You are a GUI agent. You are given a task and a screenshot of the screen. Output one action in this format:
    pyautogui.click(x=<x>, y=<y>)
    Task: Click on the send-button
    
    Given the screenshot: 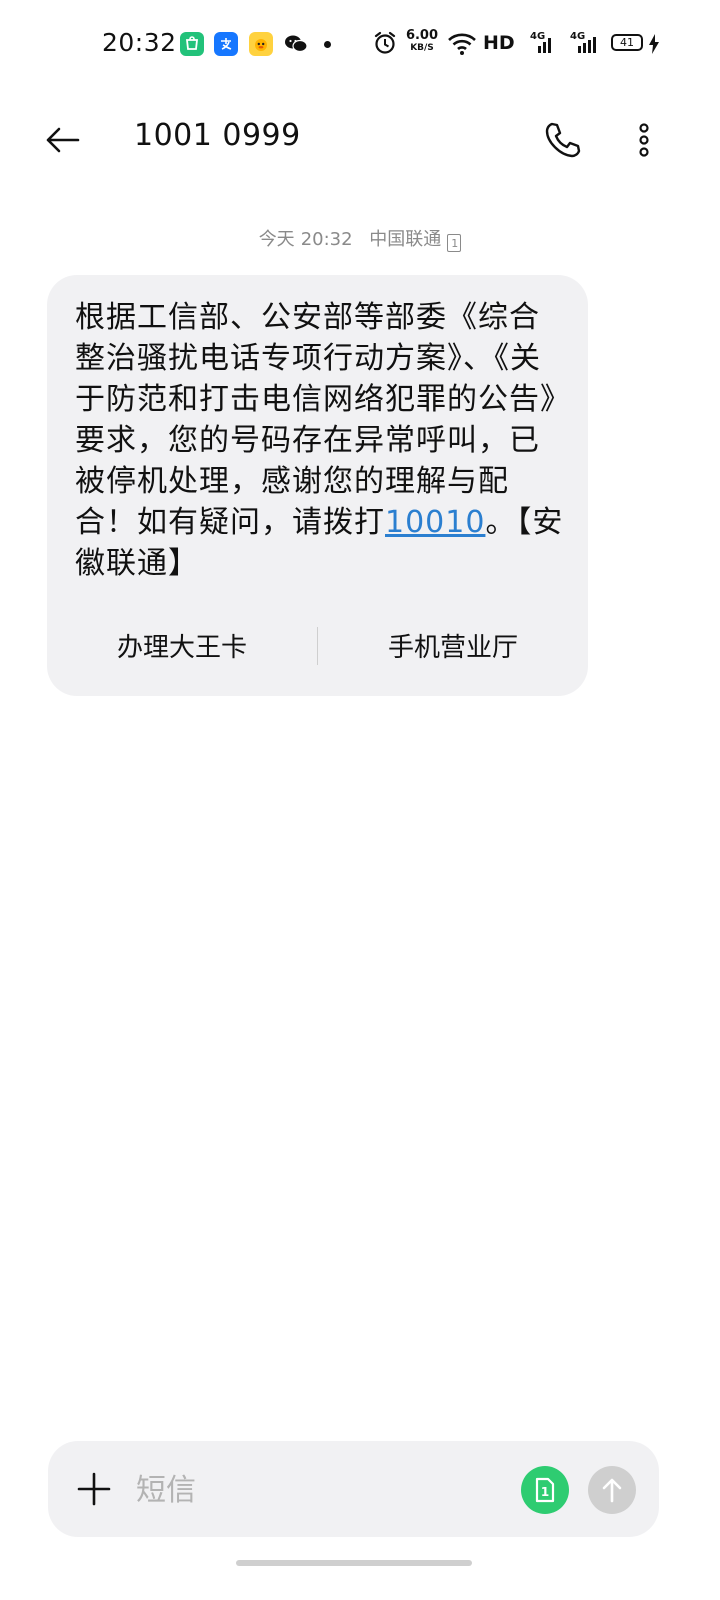 What is the action you would take?
    pyautogui.click(x=612, y=1490)
    